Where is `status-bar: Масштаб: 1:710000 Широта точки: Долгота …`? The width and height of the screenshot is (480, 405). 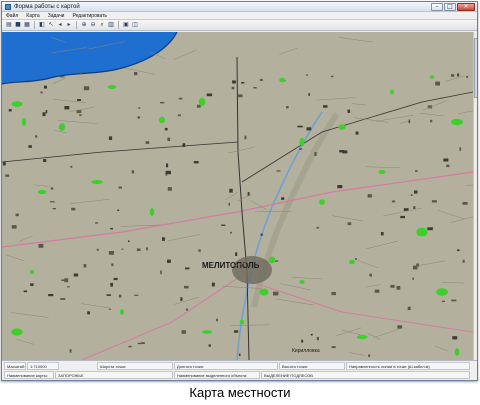 status-bar: Масштаб: 1:710000 Широта точки: Долгота … is located at coordinates (239, 370).